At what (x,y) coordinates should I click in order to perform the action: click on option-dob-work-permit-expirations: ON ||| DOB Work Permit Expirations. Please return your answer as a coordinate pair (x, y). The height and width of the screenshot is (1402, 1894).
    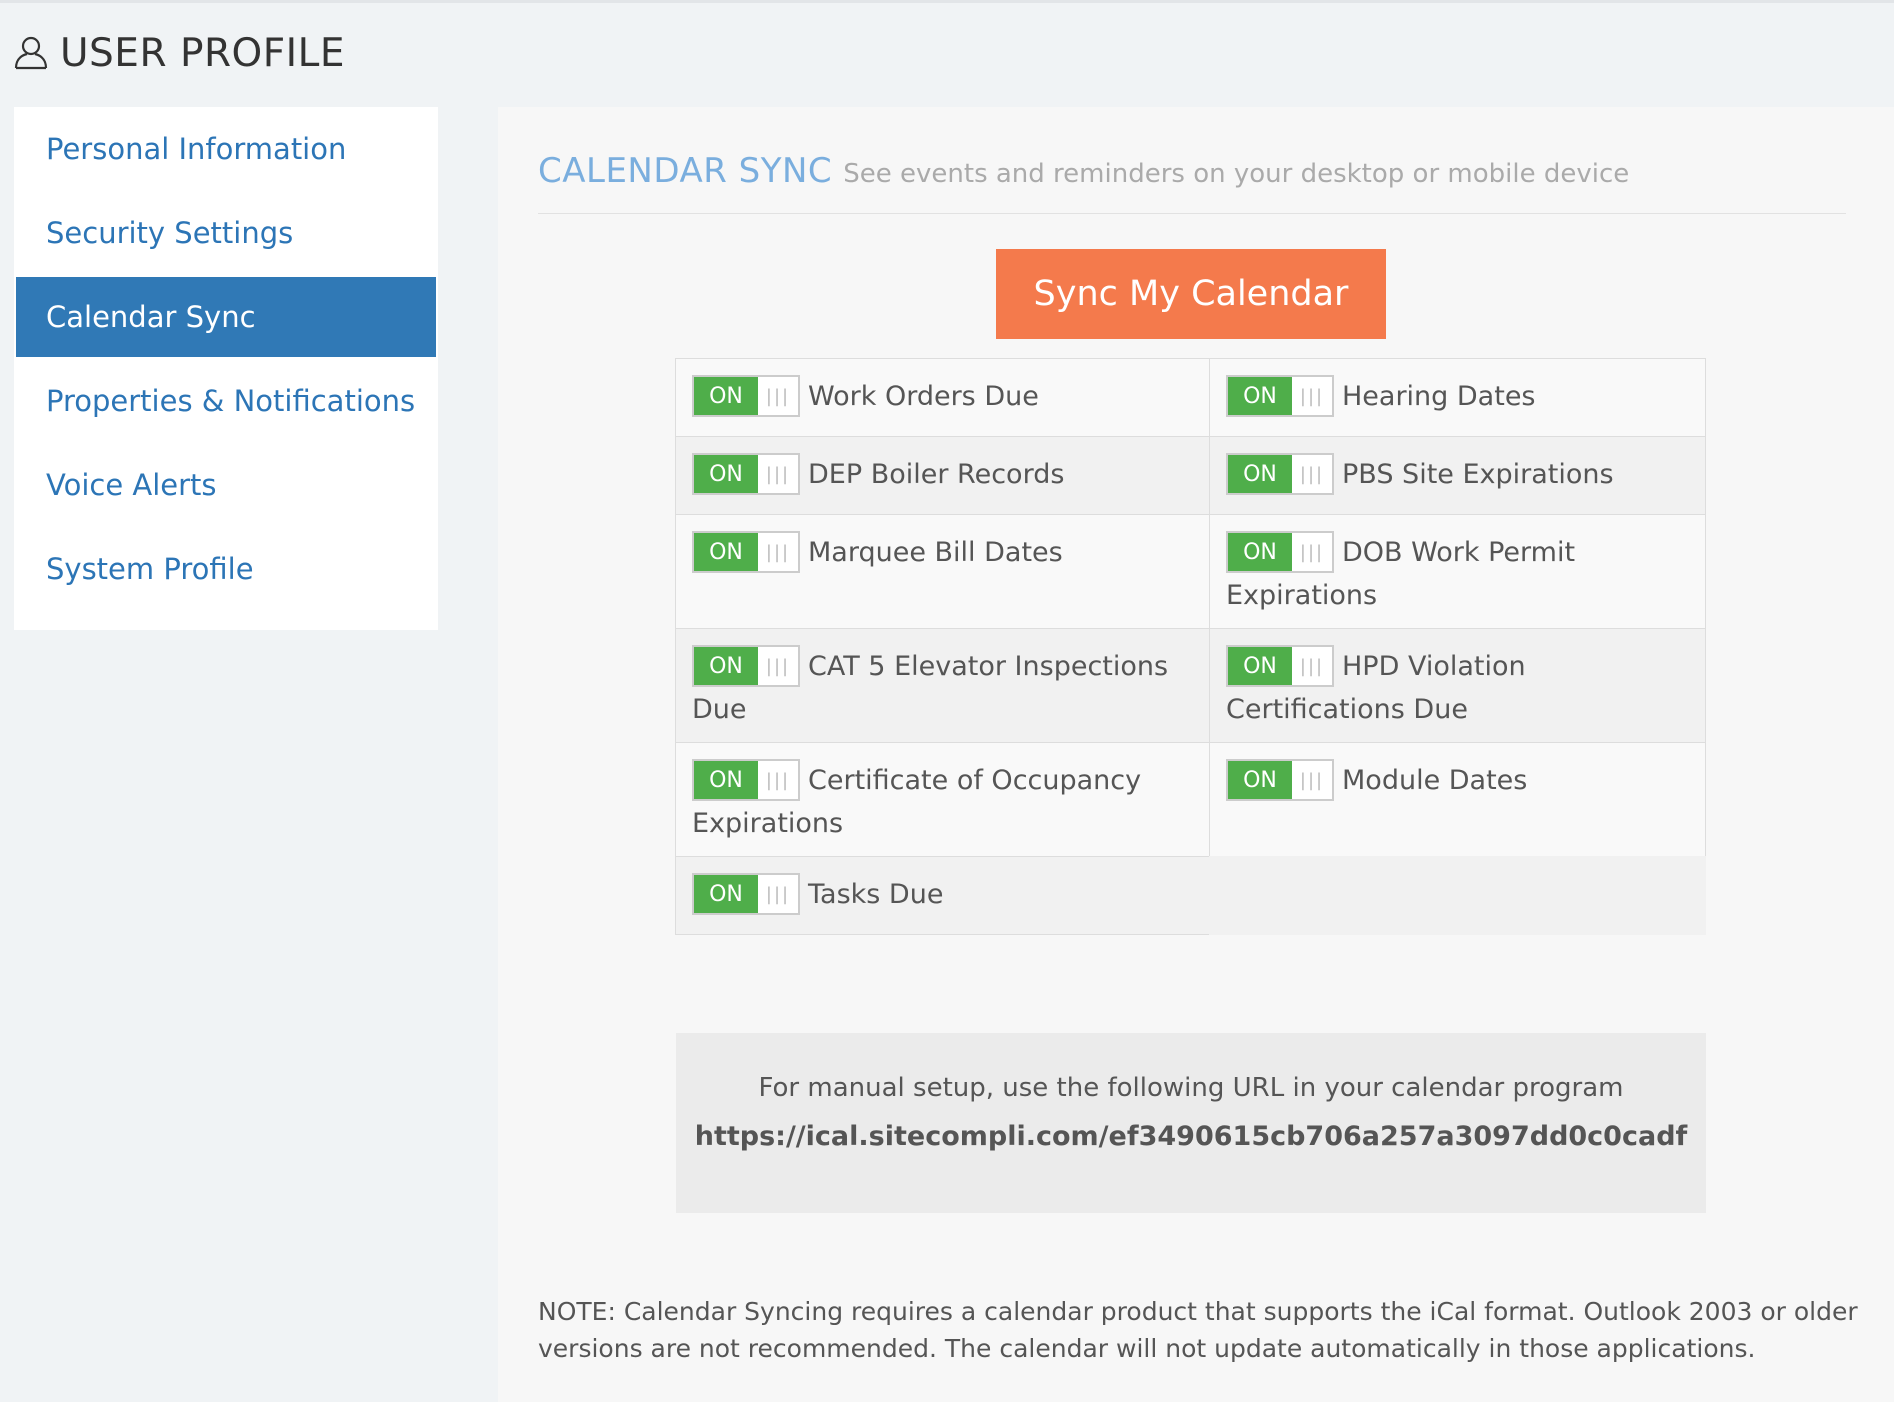
    Looking at the image, I should click on (1457, 571).